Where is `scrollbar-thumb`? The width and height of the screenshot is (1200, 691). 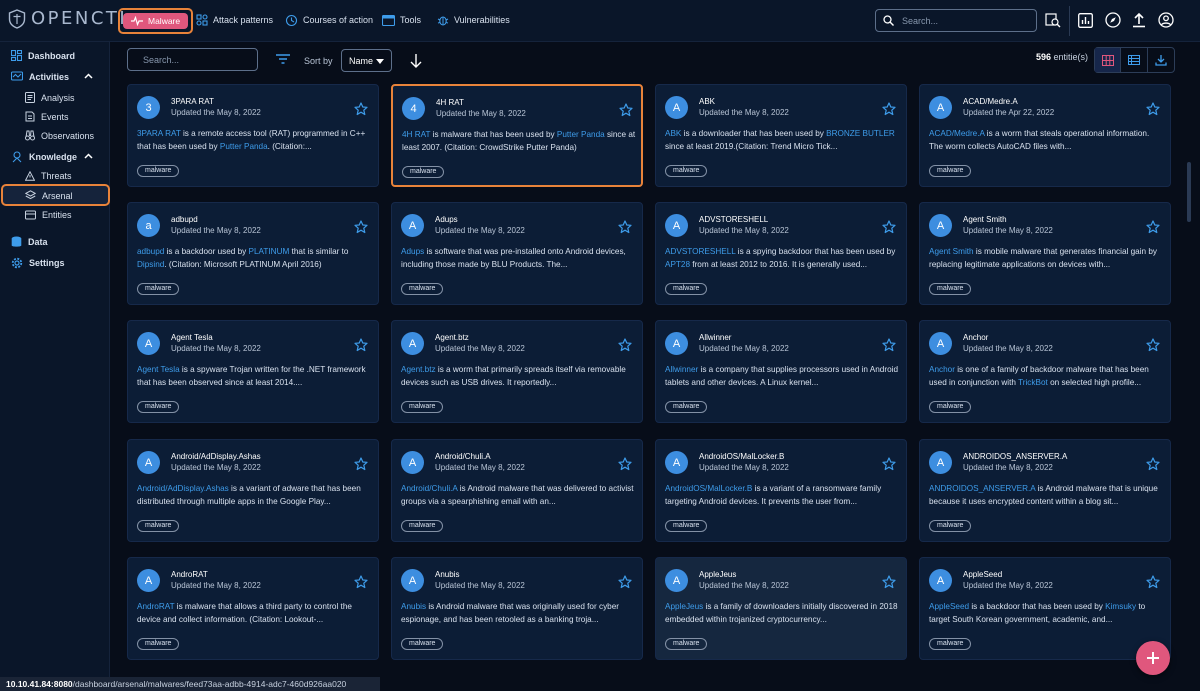
scrollbar-thumb is located at coordinates (1189, 192).